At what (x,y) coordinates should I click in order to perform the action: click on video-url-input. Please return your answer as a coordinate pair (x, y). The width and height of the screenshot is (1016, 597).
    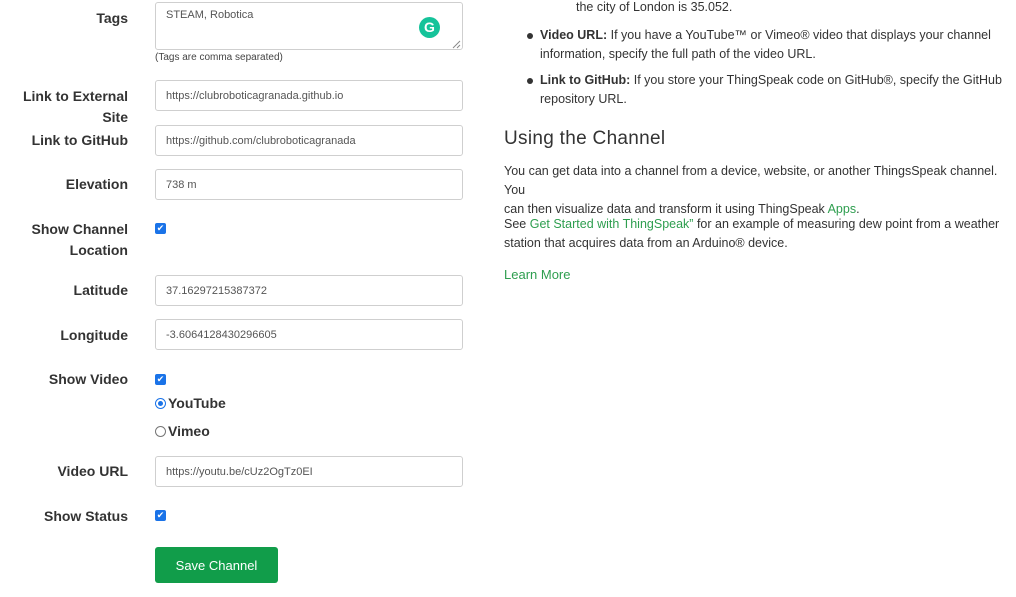
    Looking at the image, I should click on (309, 471).